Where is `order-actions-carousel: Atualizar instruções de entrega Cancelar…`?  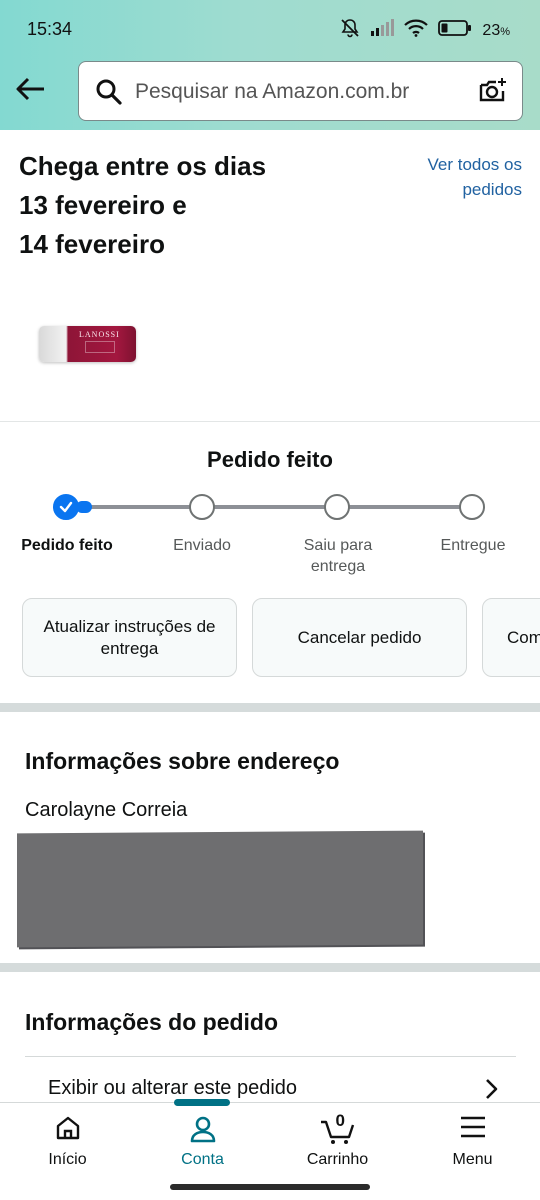 order-actions-carousel: Atualizar instruções de entrega Cancelar… is located at coordinates (281, 638).